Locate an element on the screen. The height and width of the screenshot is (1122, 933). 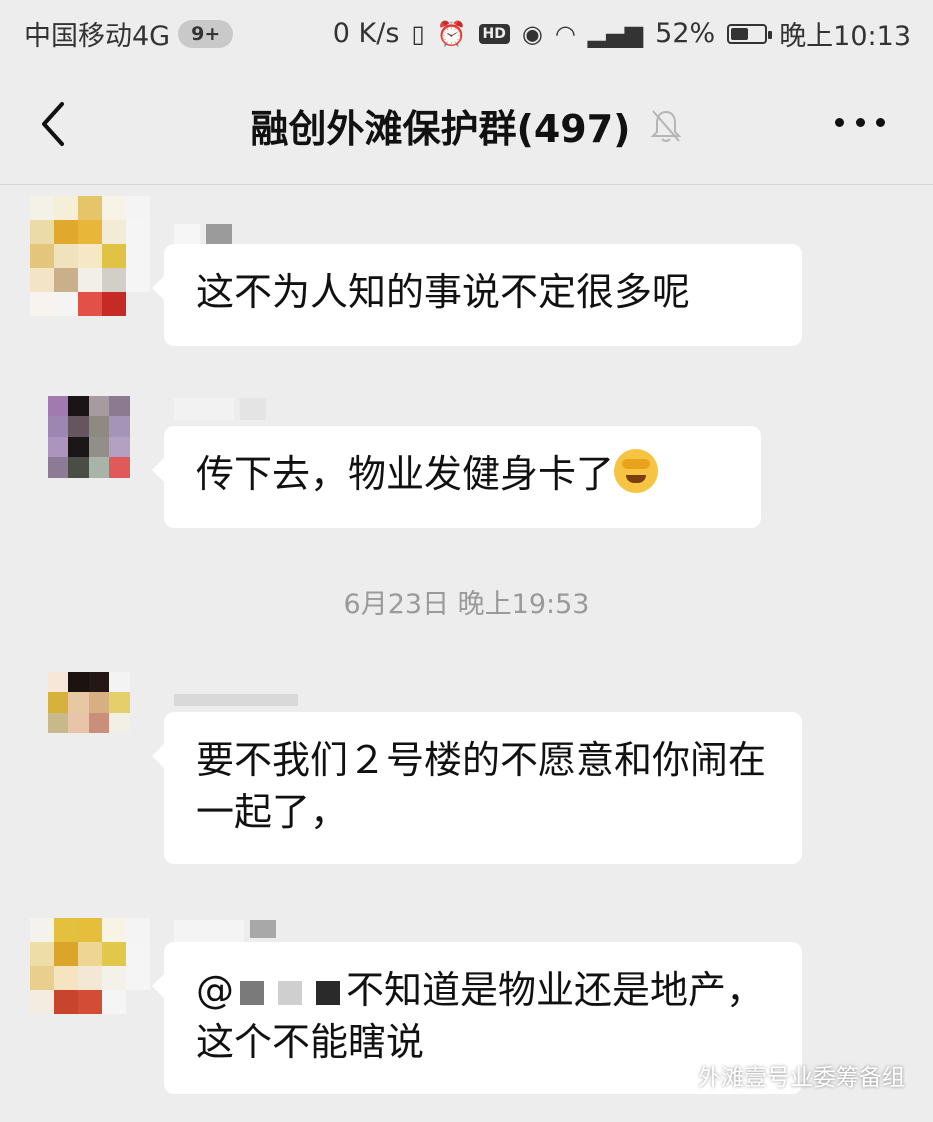
eye-icon: ◉ is located at coordinates (532, 33).